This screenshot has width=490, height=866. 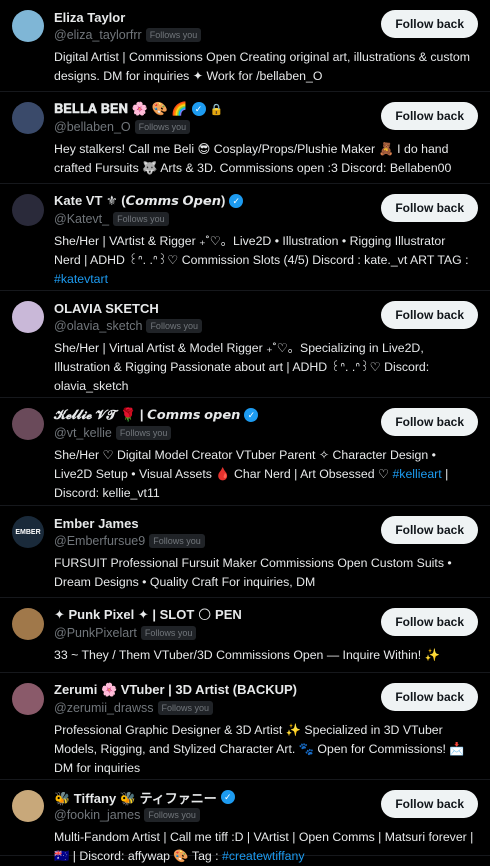 I want to click on display-name: 🐝 Tiffany 🐝 ティファニー, so click(x=135, y=797).